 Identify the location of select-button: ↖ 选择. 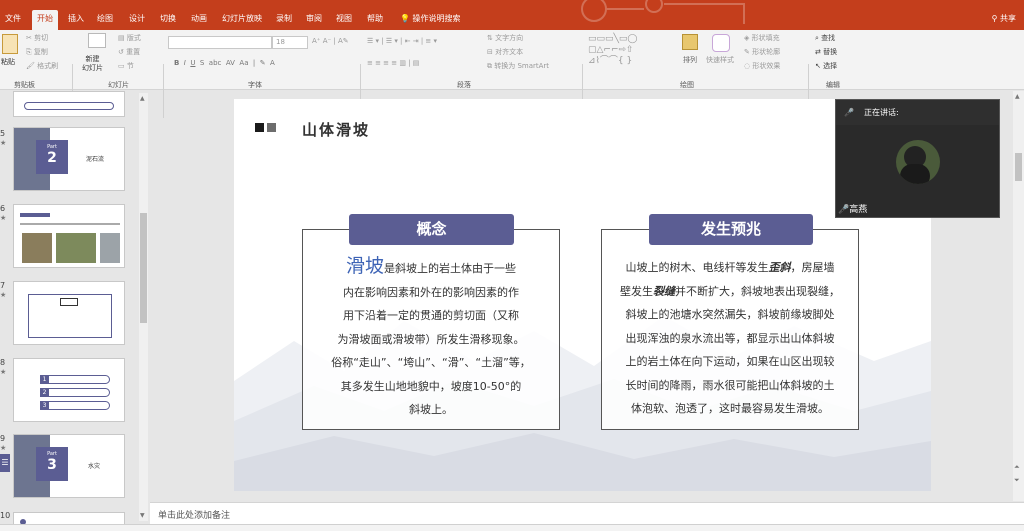
(826, 66).